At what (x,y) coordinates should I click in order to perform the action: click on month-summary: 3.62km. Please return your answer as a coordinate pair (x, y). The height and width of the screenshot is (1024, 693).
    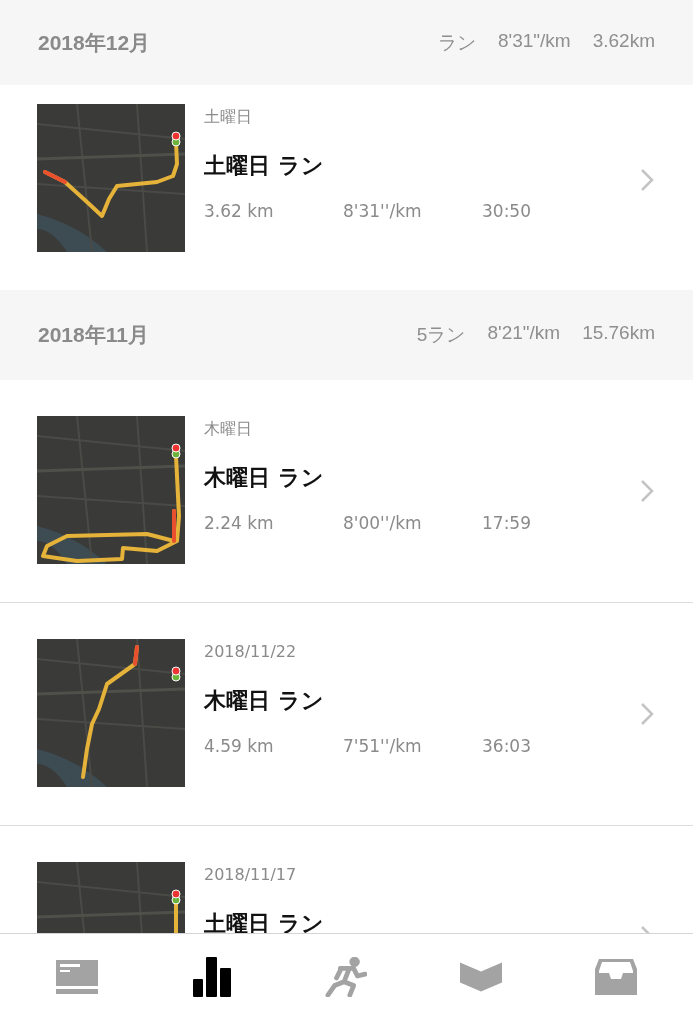
    Looking at the image, I should click on (623, 41).